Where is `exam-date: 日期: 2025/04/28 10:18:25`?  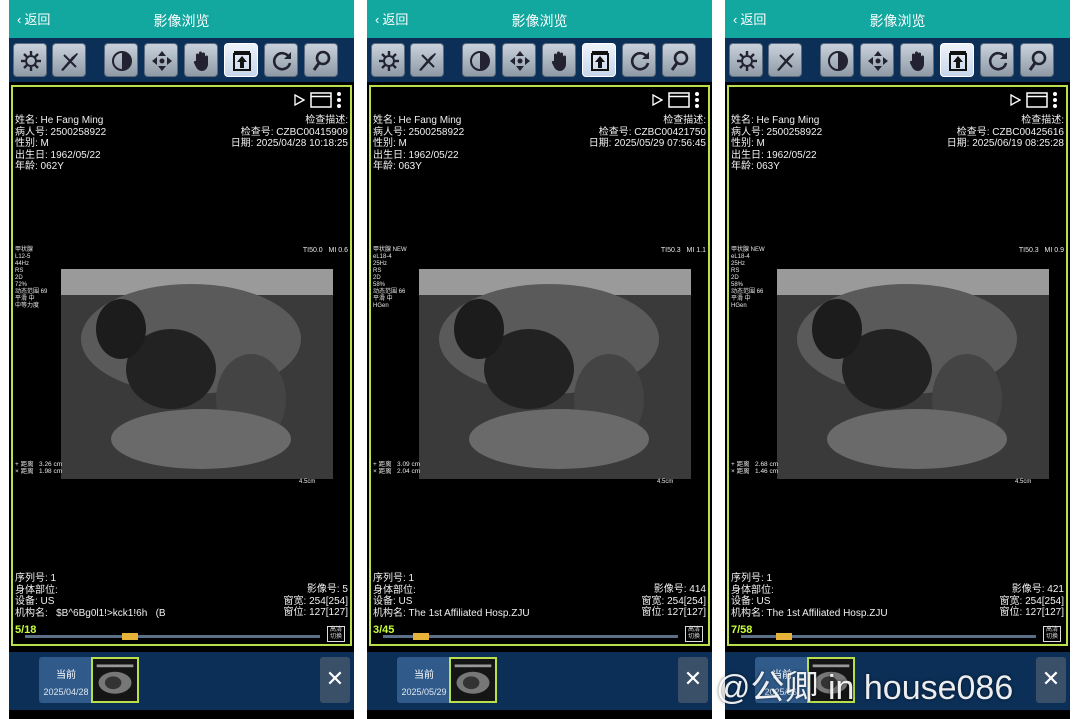 exam-date: 日期: 2025/04/28 10:18:25 is located at coordinates (289, 143).